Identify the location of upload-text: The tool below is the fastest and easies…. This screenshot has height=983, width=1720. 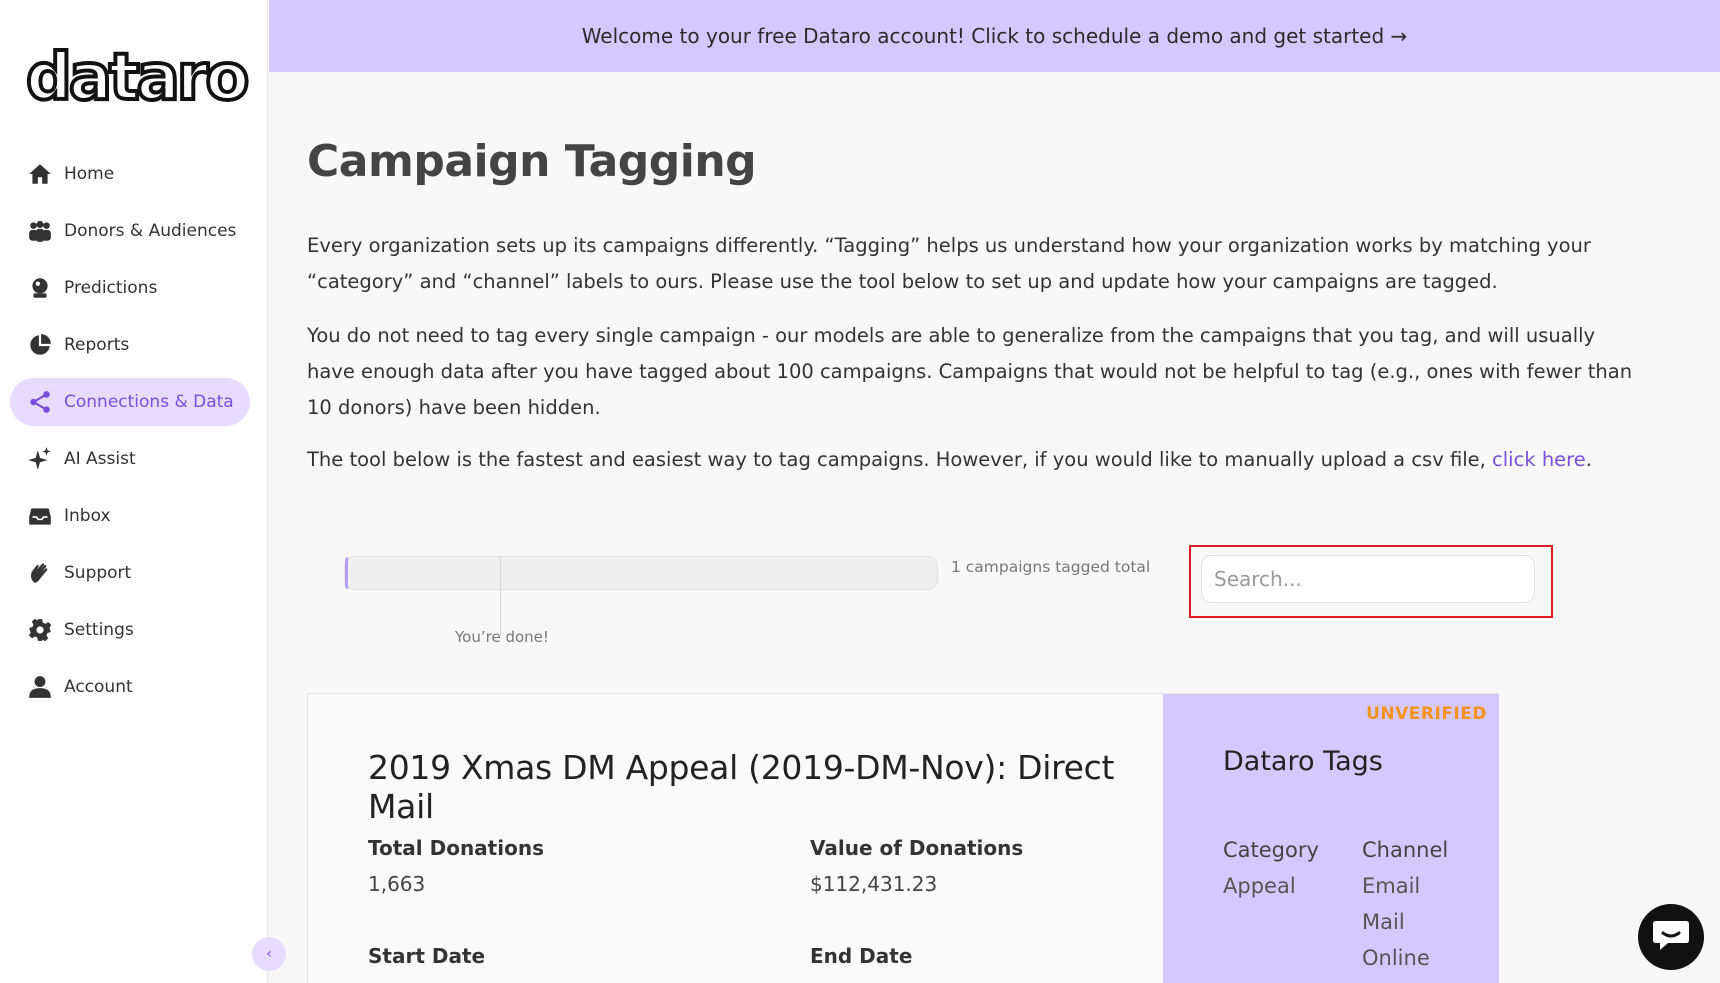
(900, 459).